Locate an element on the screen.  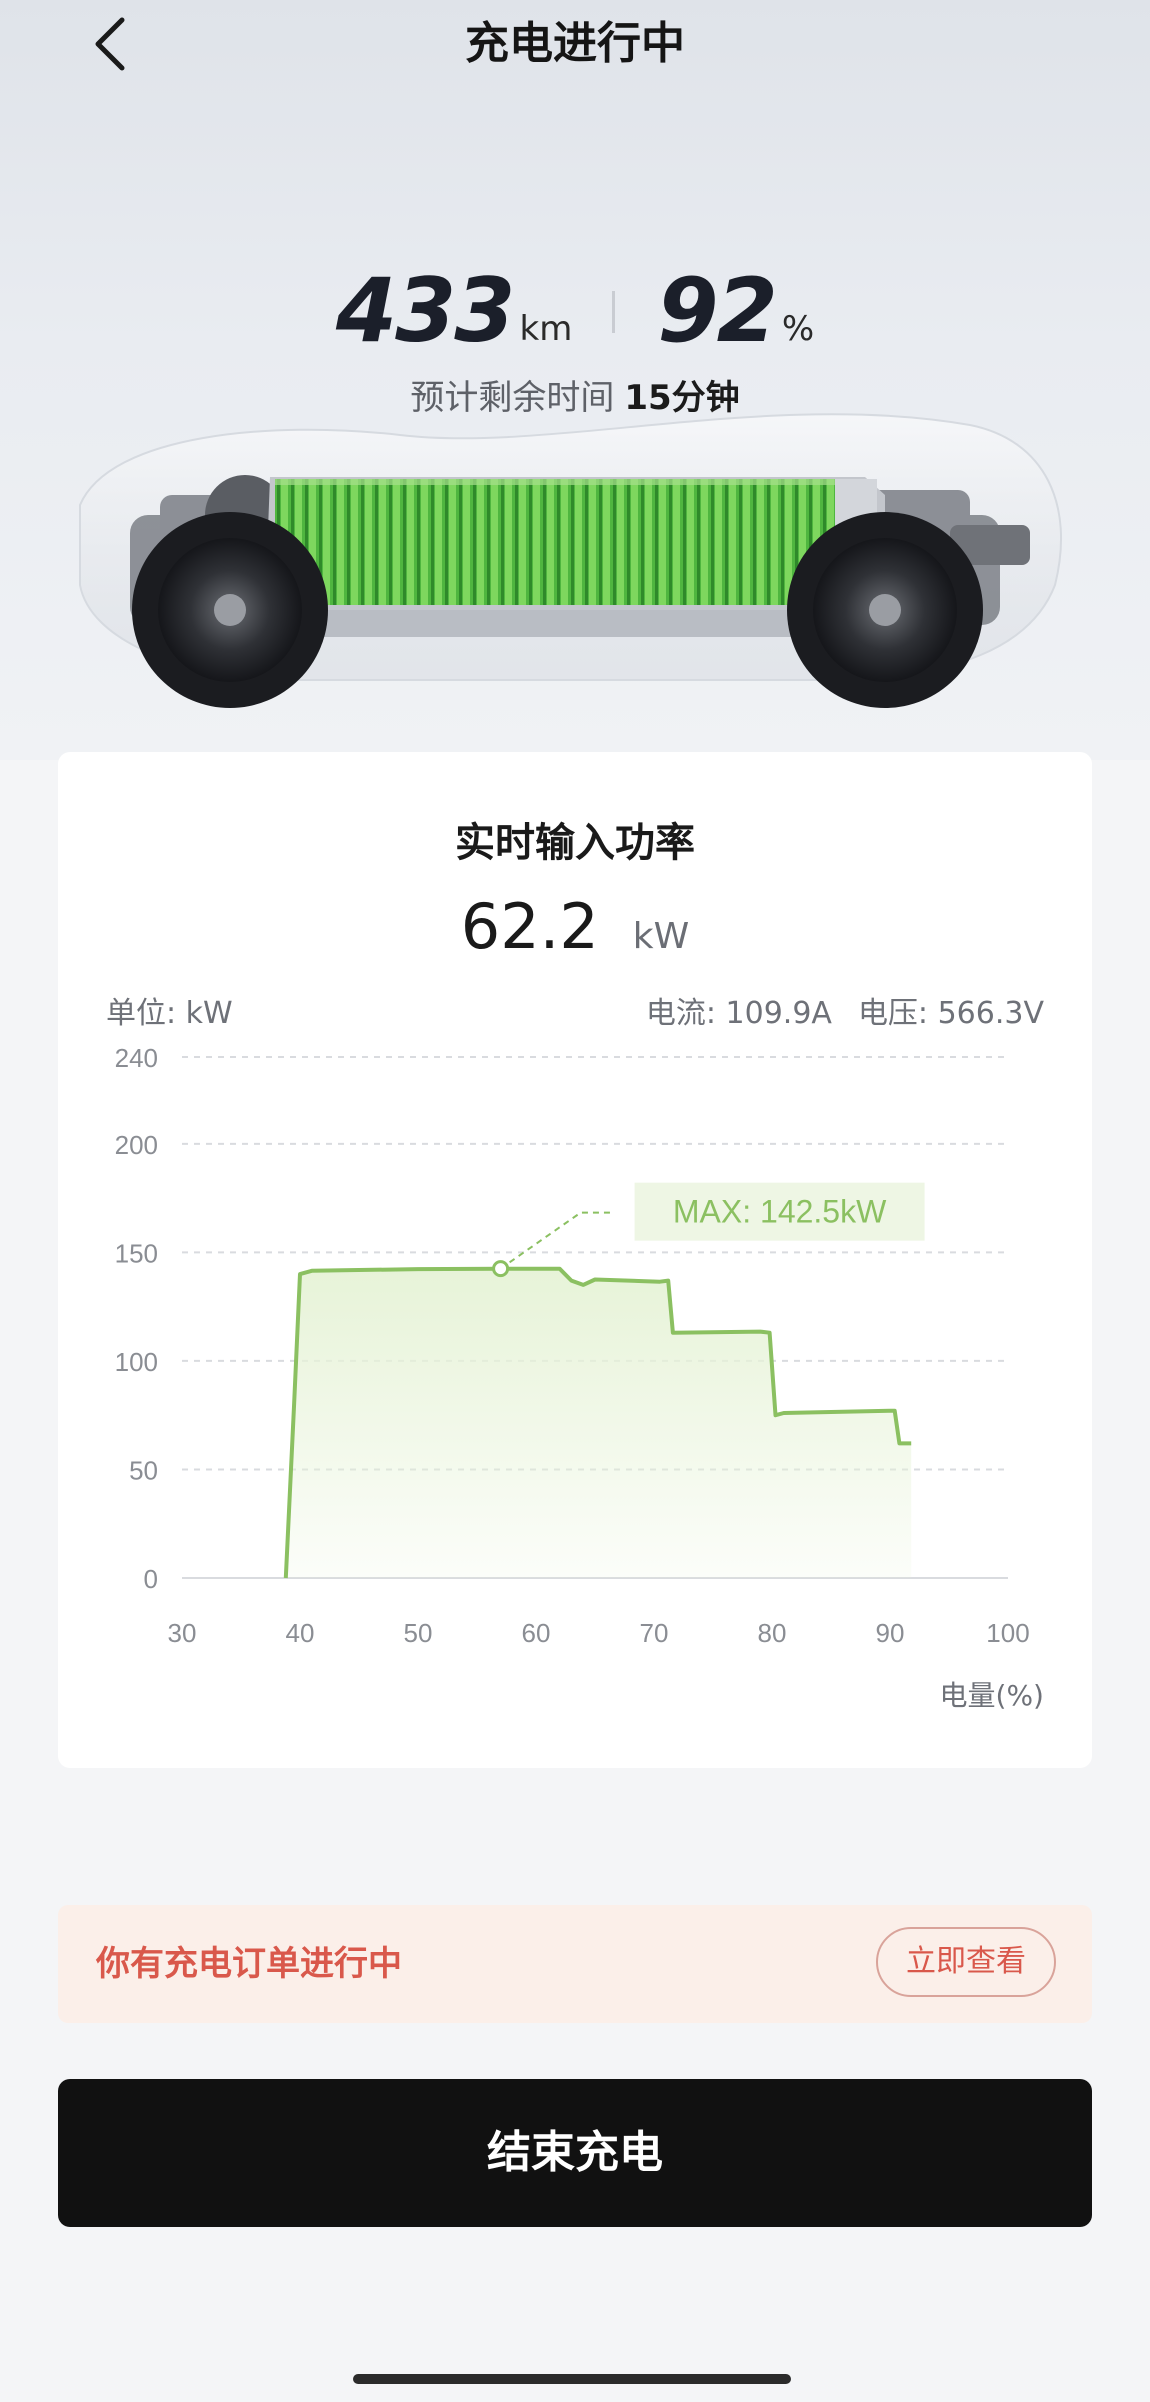
home-indicator is located at coordinates (572, 2379).